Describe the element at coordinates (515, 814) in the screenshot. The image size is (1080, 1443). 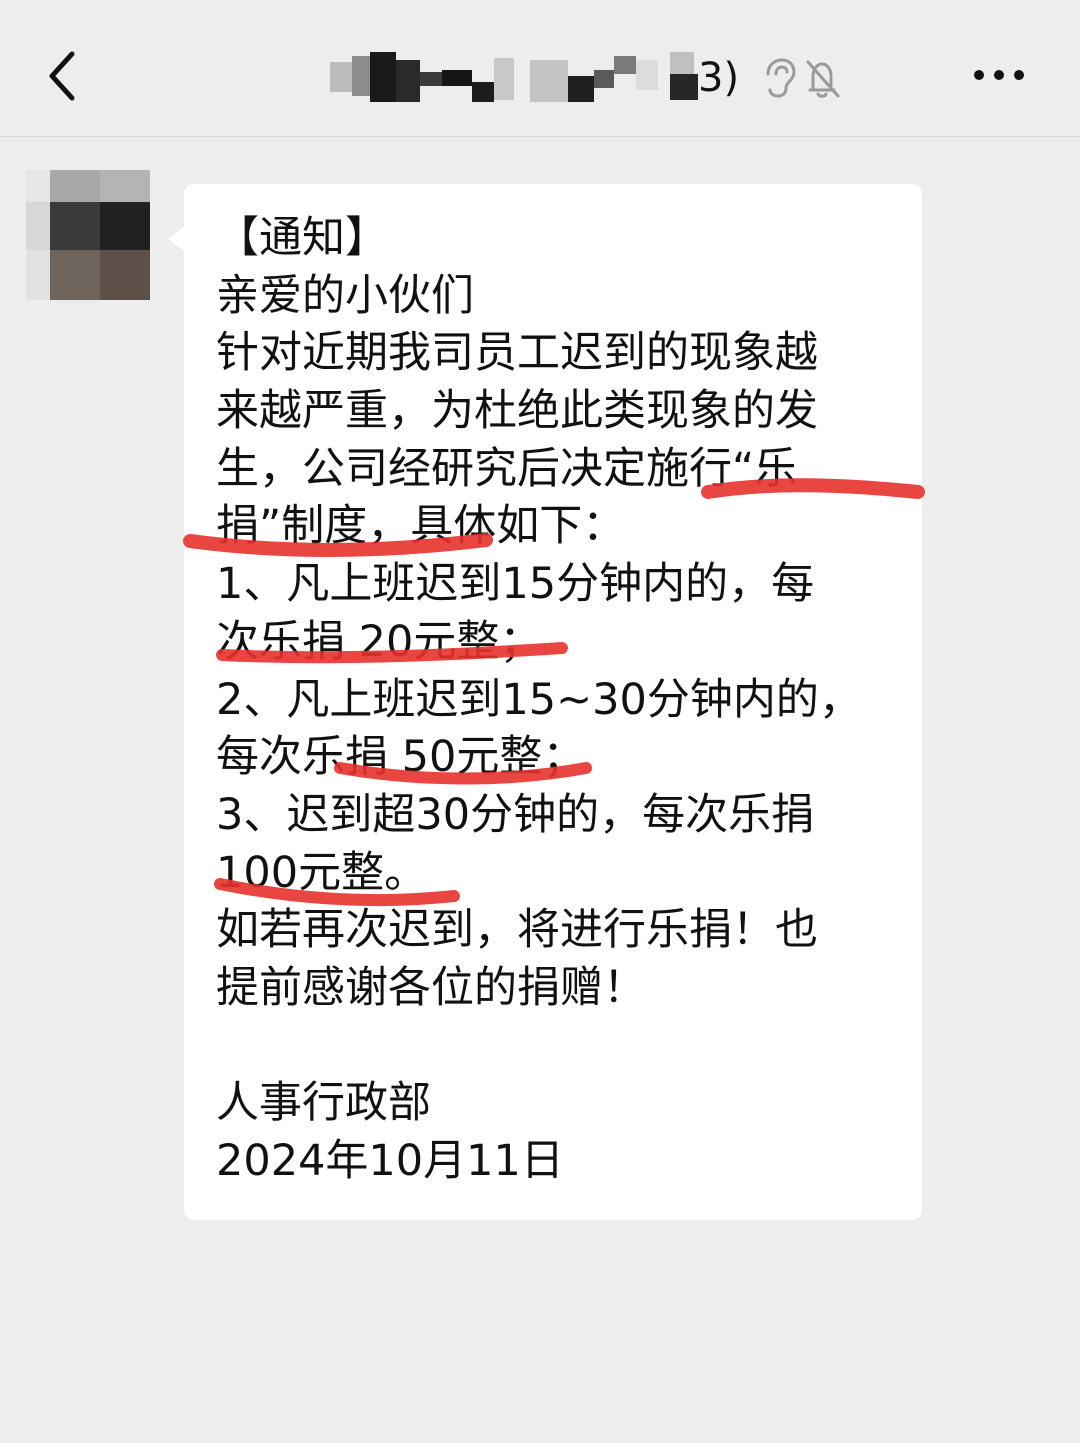
I see `message-line: 3、迟到超30分钟的，每次乐捐` at that location.